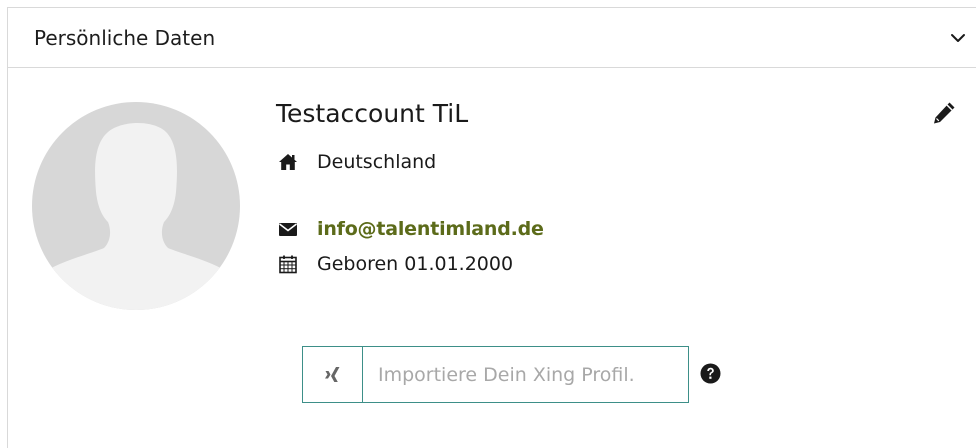 The image size is (976, 448). What do you see at coordinates (288, 229) in the screenshot?
I see `envelope-icon` at bounding box center [288, 229].